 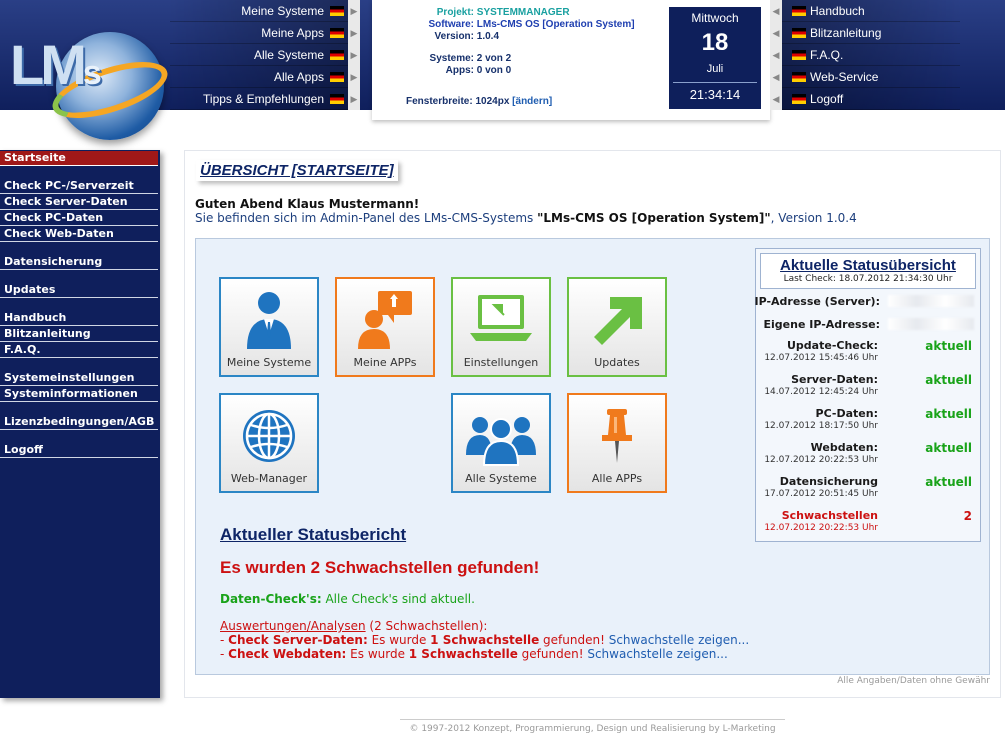 What do you see at coordinates (715, 18) in the screenshot?
I see `weekday: Mittwoch` at bounding box center [715, 18].